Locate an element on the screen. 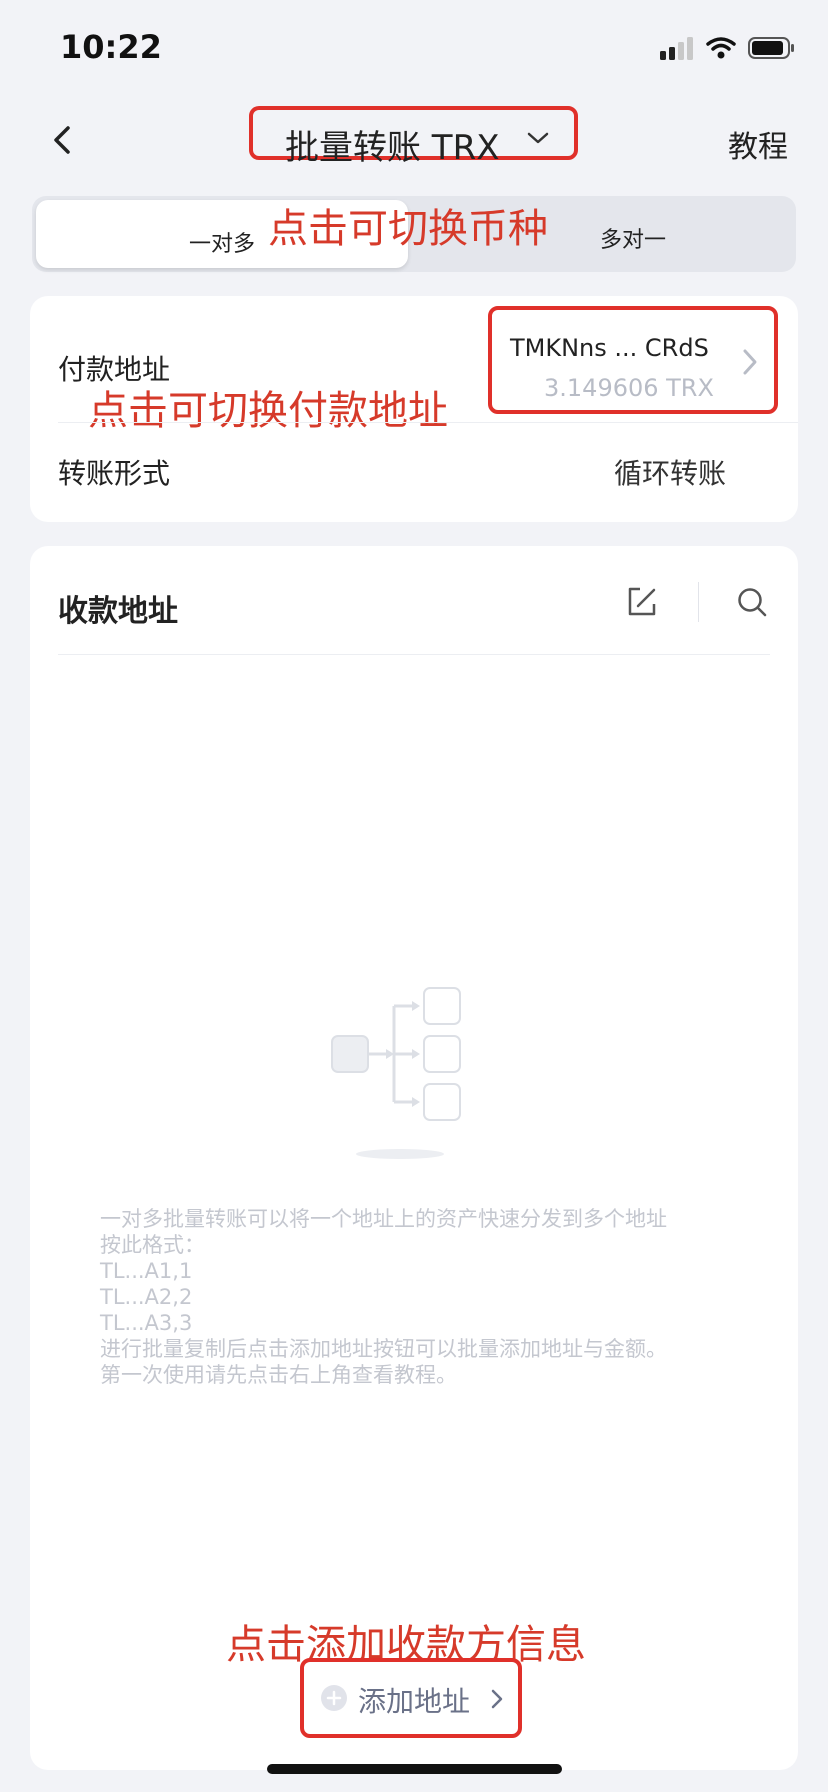 This screenshot has height=1792, width=828. status-time: 10:22 is located at coordinates (111, 47).